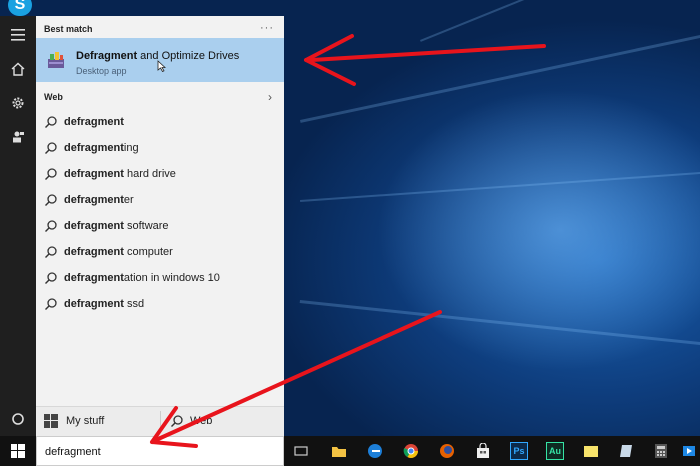 The height and width of the screenshot is (466, 700). I want to click on web-suggestion: defragment, so click(160, 122).